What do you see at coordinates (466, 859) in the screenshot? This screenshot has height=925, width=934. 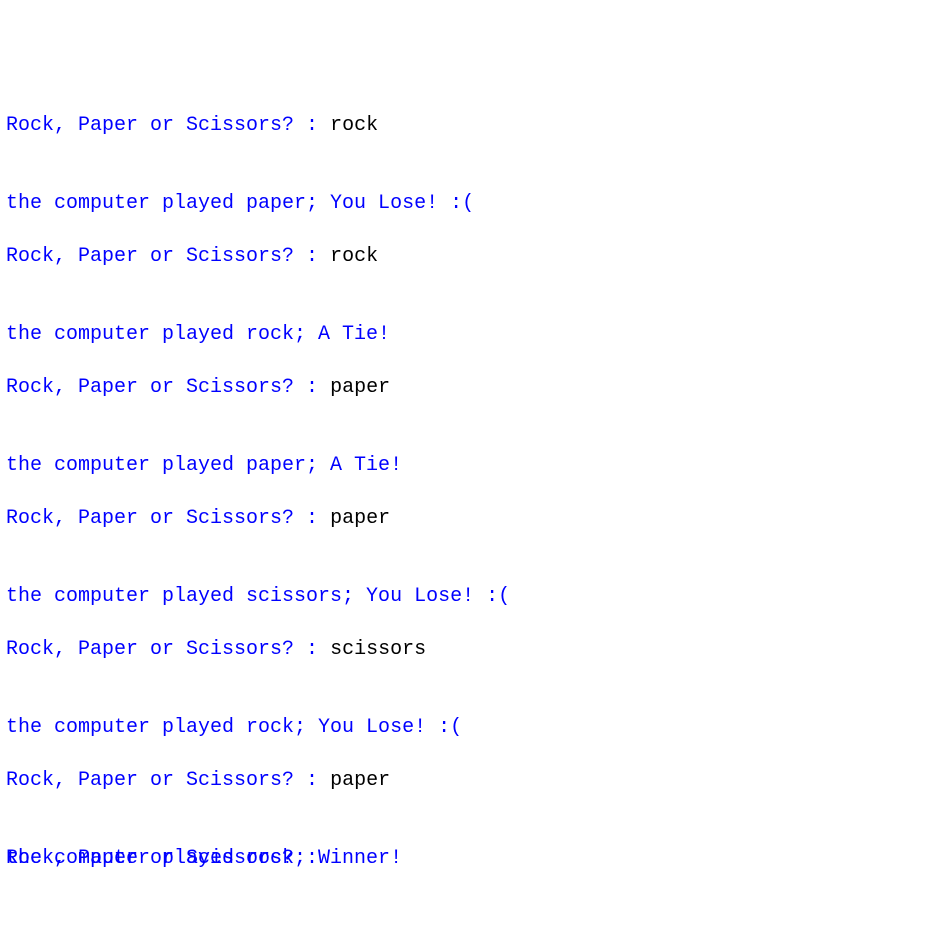 I see `active-prompt-line: Rock, Paper or Scissors? :` at bounding box center [466, 859].